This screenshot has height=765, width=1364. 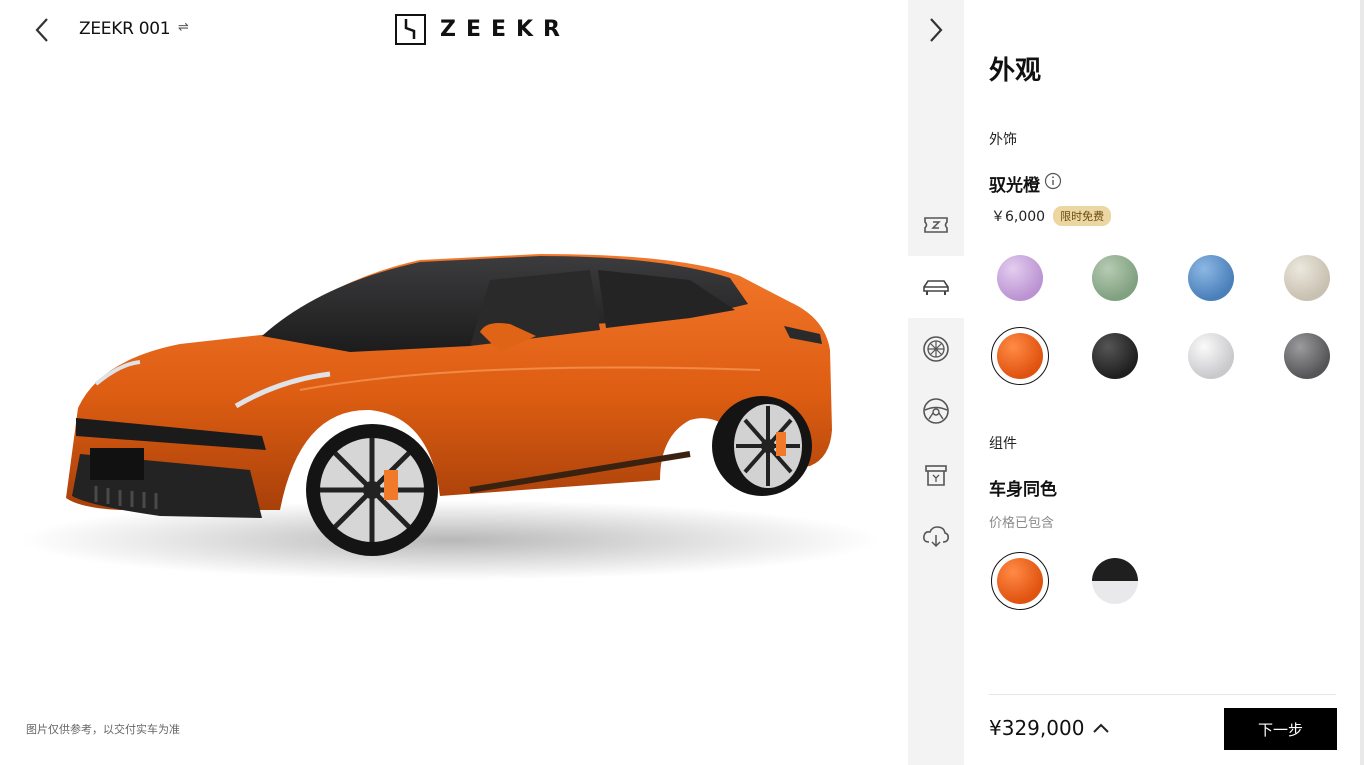 I want to click on brand-wordmark: ZEEKR, so click(x=505, y=29).